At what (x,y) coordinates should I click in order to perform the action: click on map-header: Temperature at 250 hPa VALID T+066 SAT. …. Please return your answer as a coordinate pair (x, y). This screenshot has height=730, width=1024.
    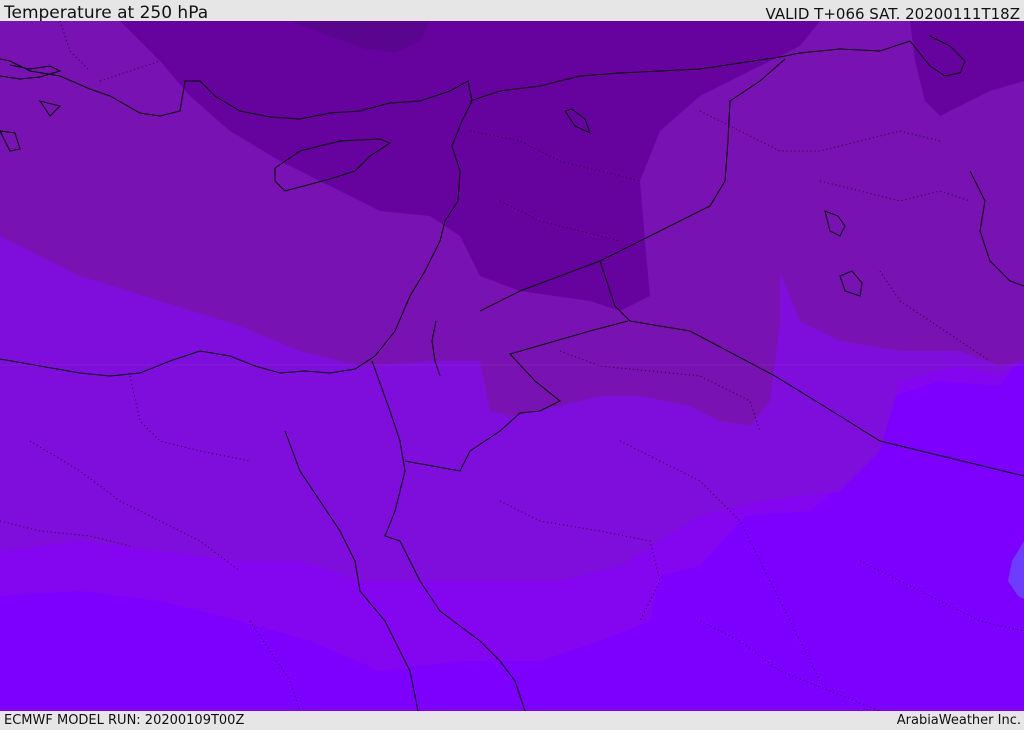
    Looking at the image, I should click on (512, 11).